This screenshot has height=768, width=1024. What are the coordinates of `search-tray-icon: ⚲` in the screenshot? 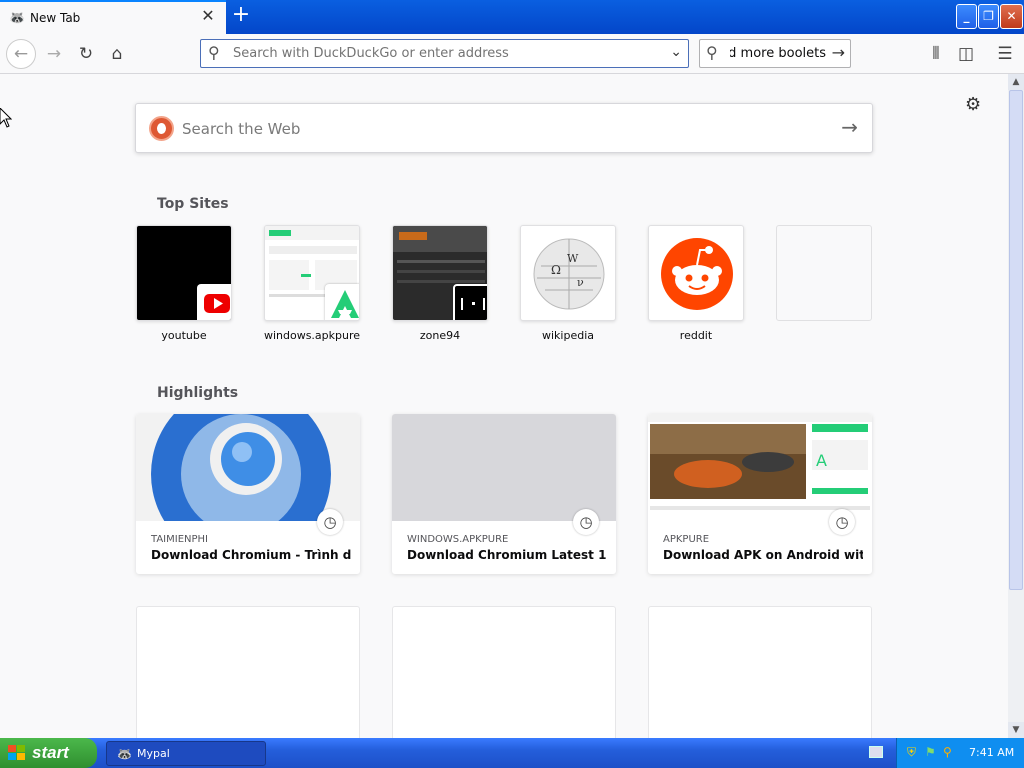 It's located at (947, 752).